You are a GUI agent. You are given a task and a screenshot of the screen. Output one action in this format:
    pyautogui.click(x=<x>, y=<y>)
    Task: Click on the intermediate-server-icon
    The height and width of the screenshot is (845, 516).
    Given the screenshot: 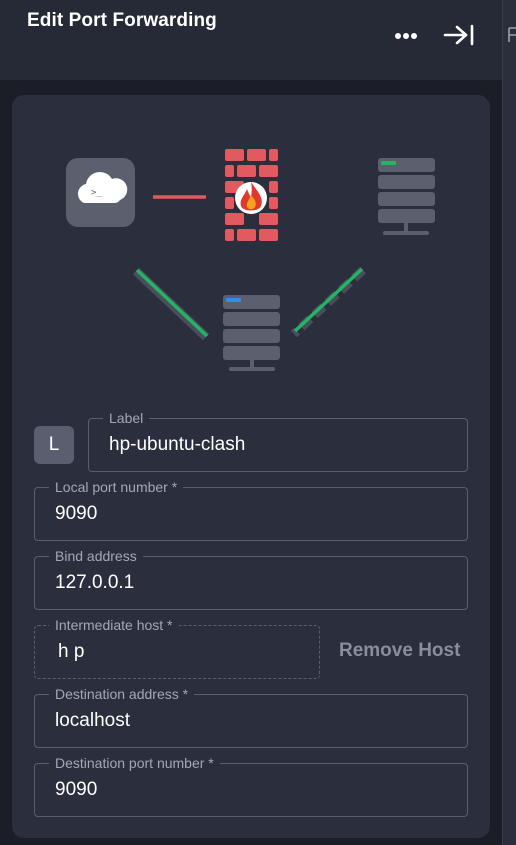 What is the action you would take?
    pyautogui.click(x=251, y=333)
    